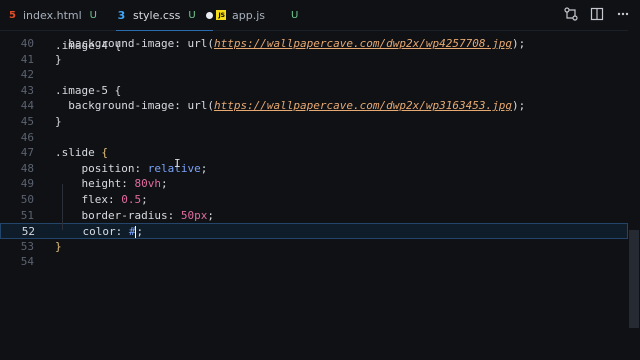 The height and width of the screenshot is (360, 640). What do you see at coordinates (27, 199) in the screenshot?
I see `line-number: 50` at bounding box center [27, 199].